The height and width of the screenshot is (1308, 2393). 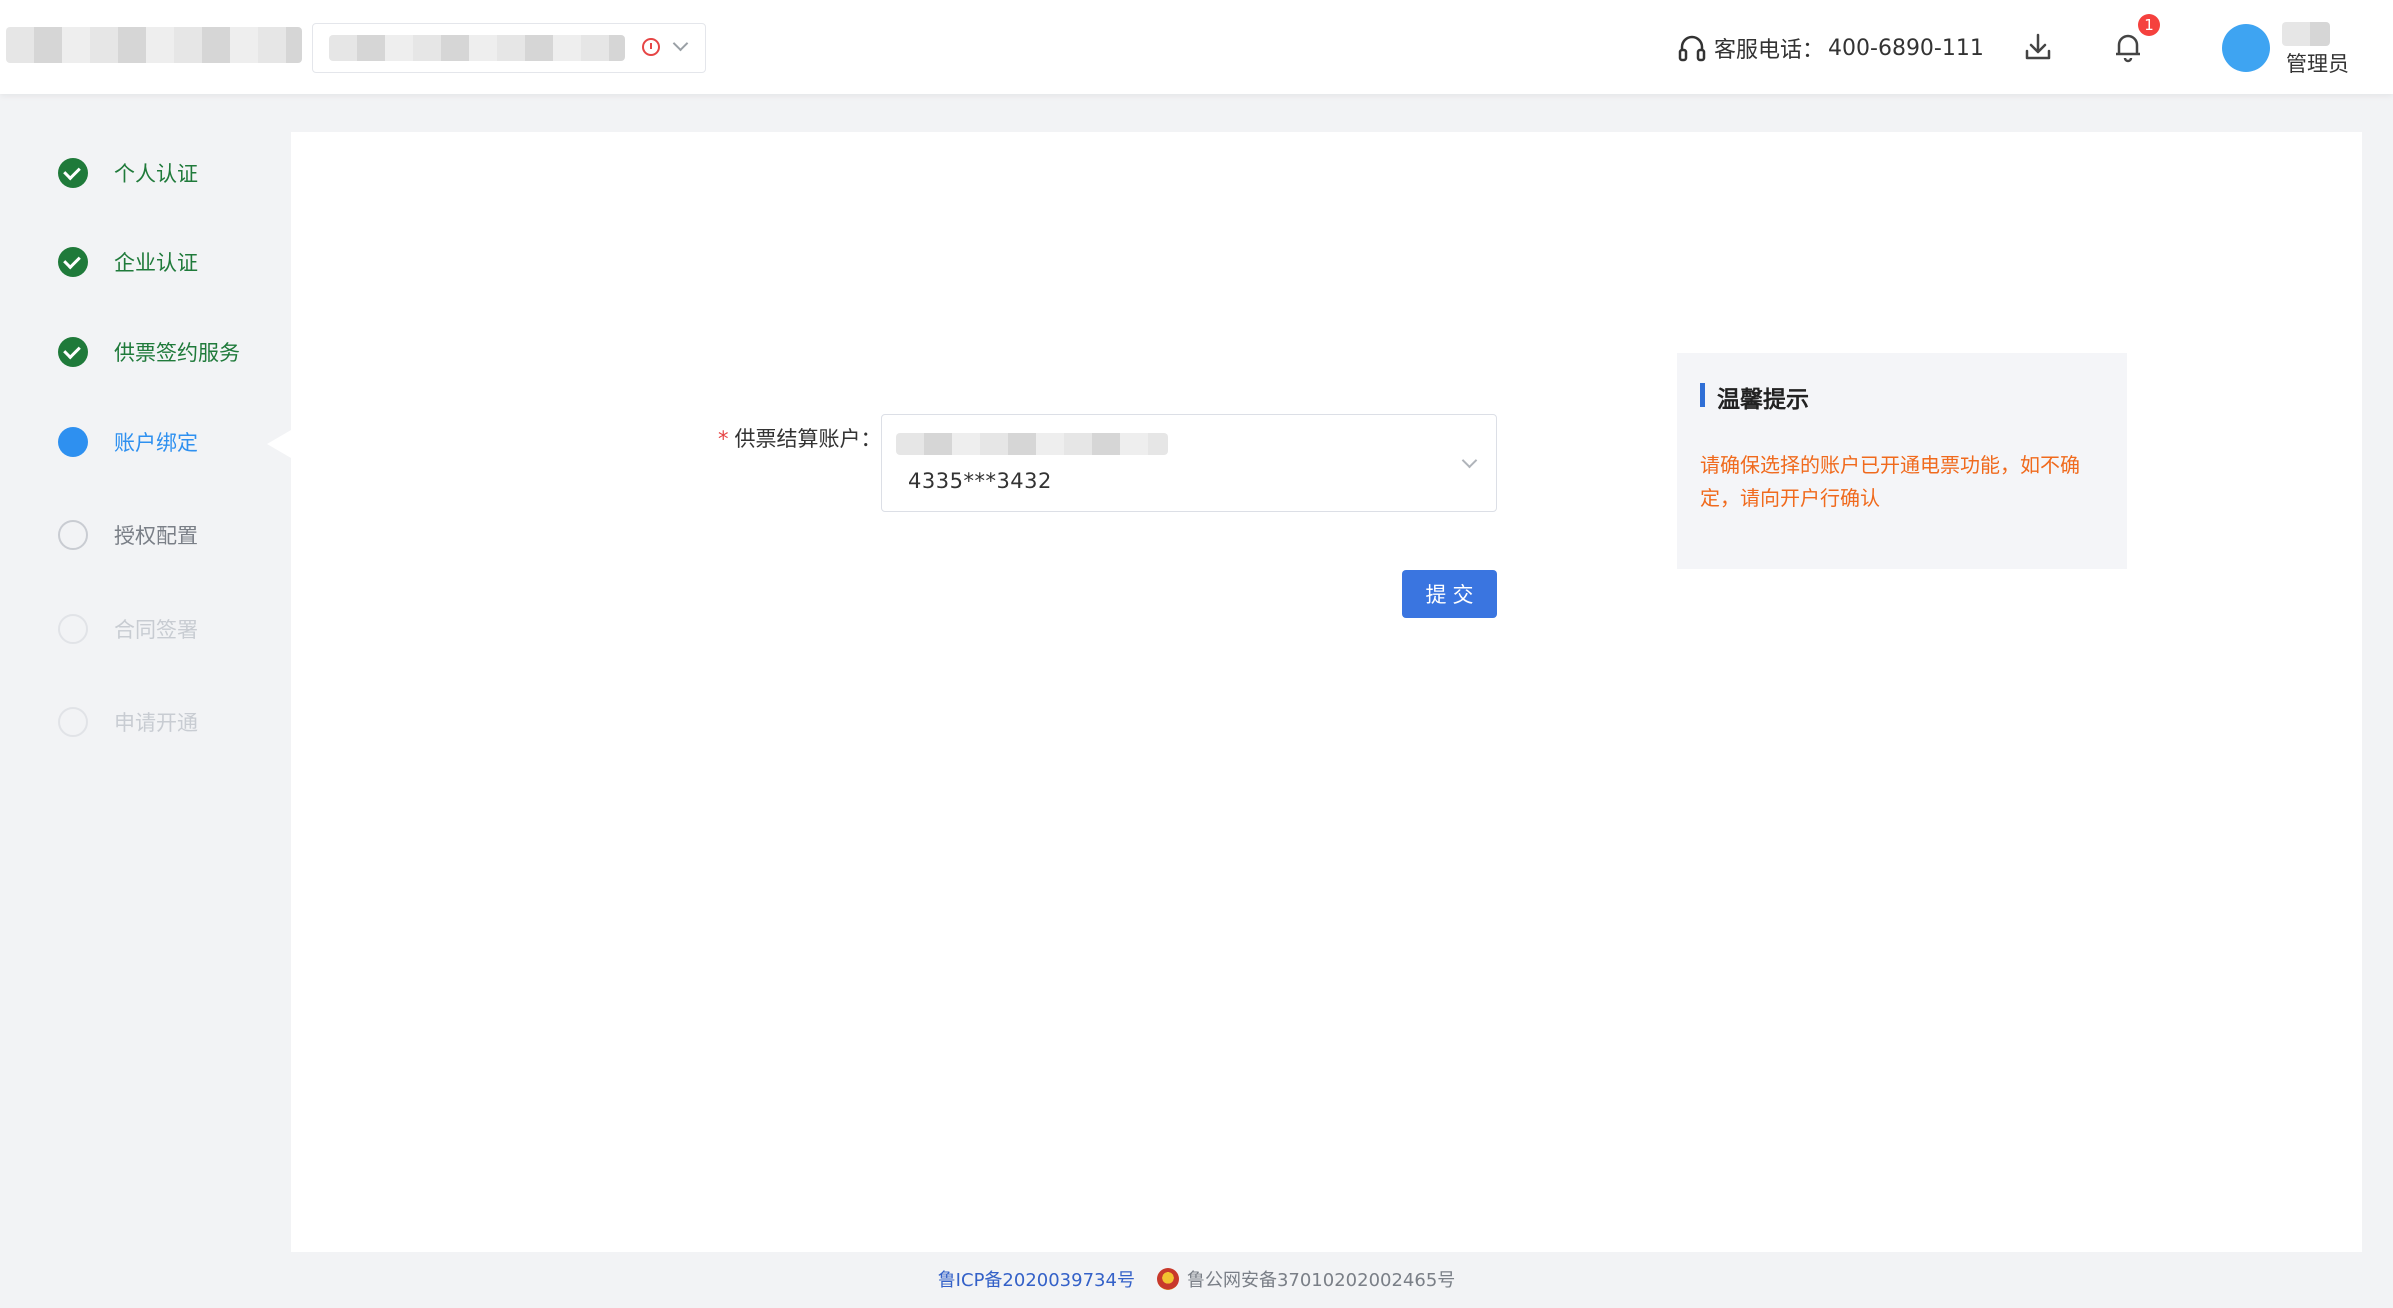 I want to click on active-step-pointer, so click(x=279, y=444).